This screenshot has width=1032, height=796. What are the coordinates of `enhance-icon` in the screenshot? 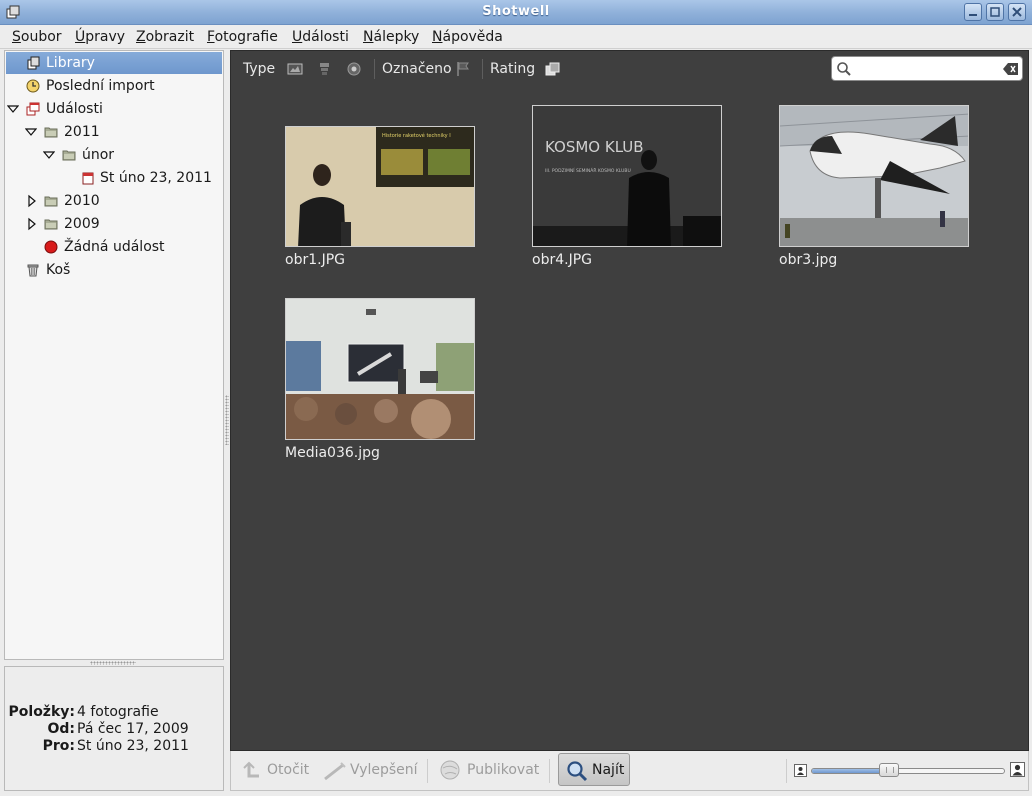 It's located at (335, 771).